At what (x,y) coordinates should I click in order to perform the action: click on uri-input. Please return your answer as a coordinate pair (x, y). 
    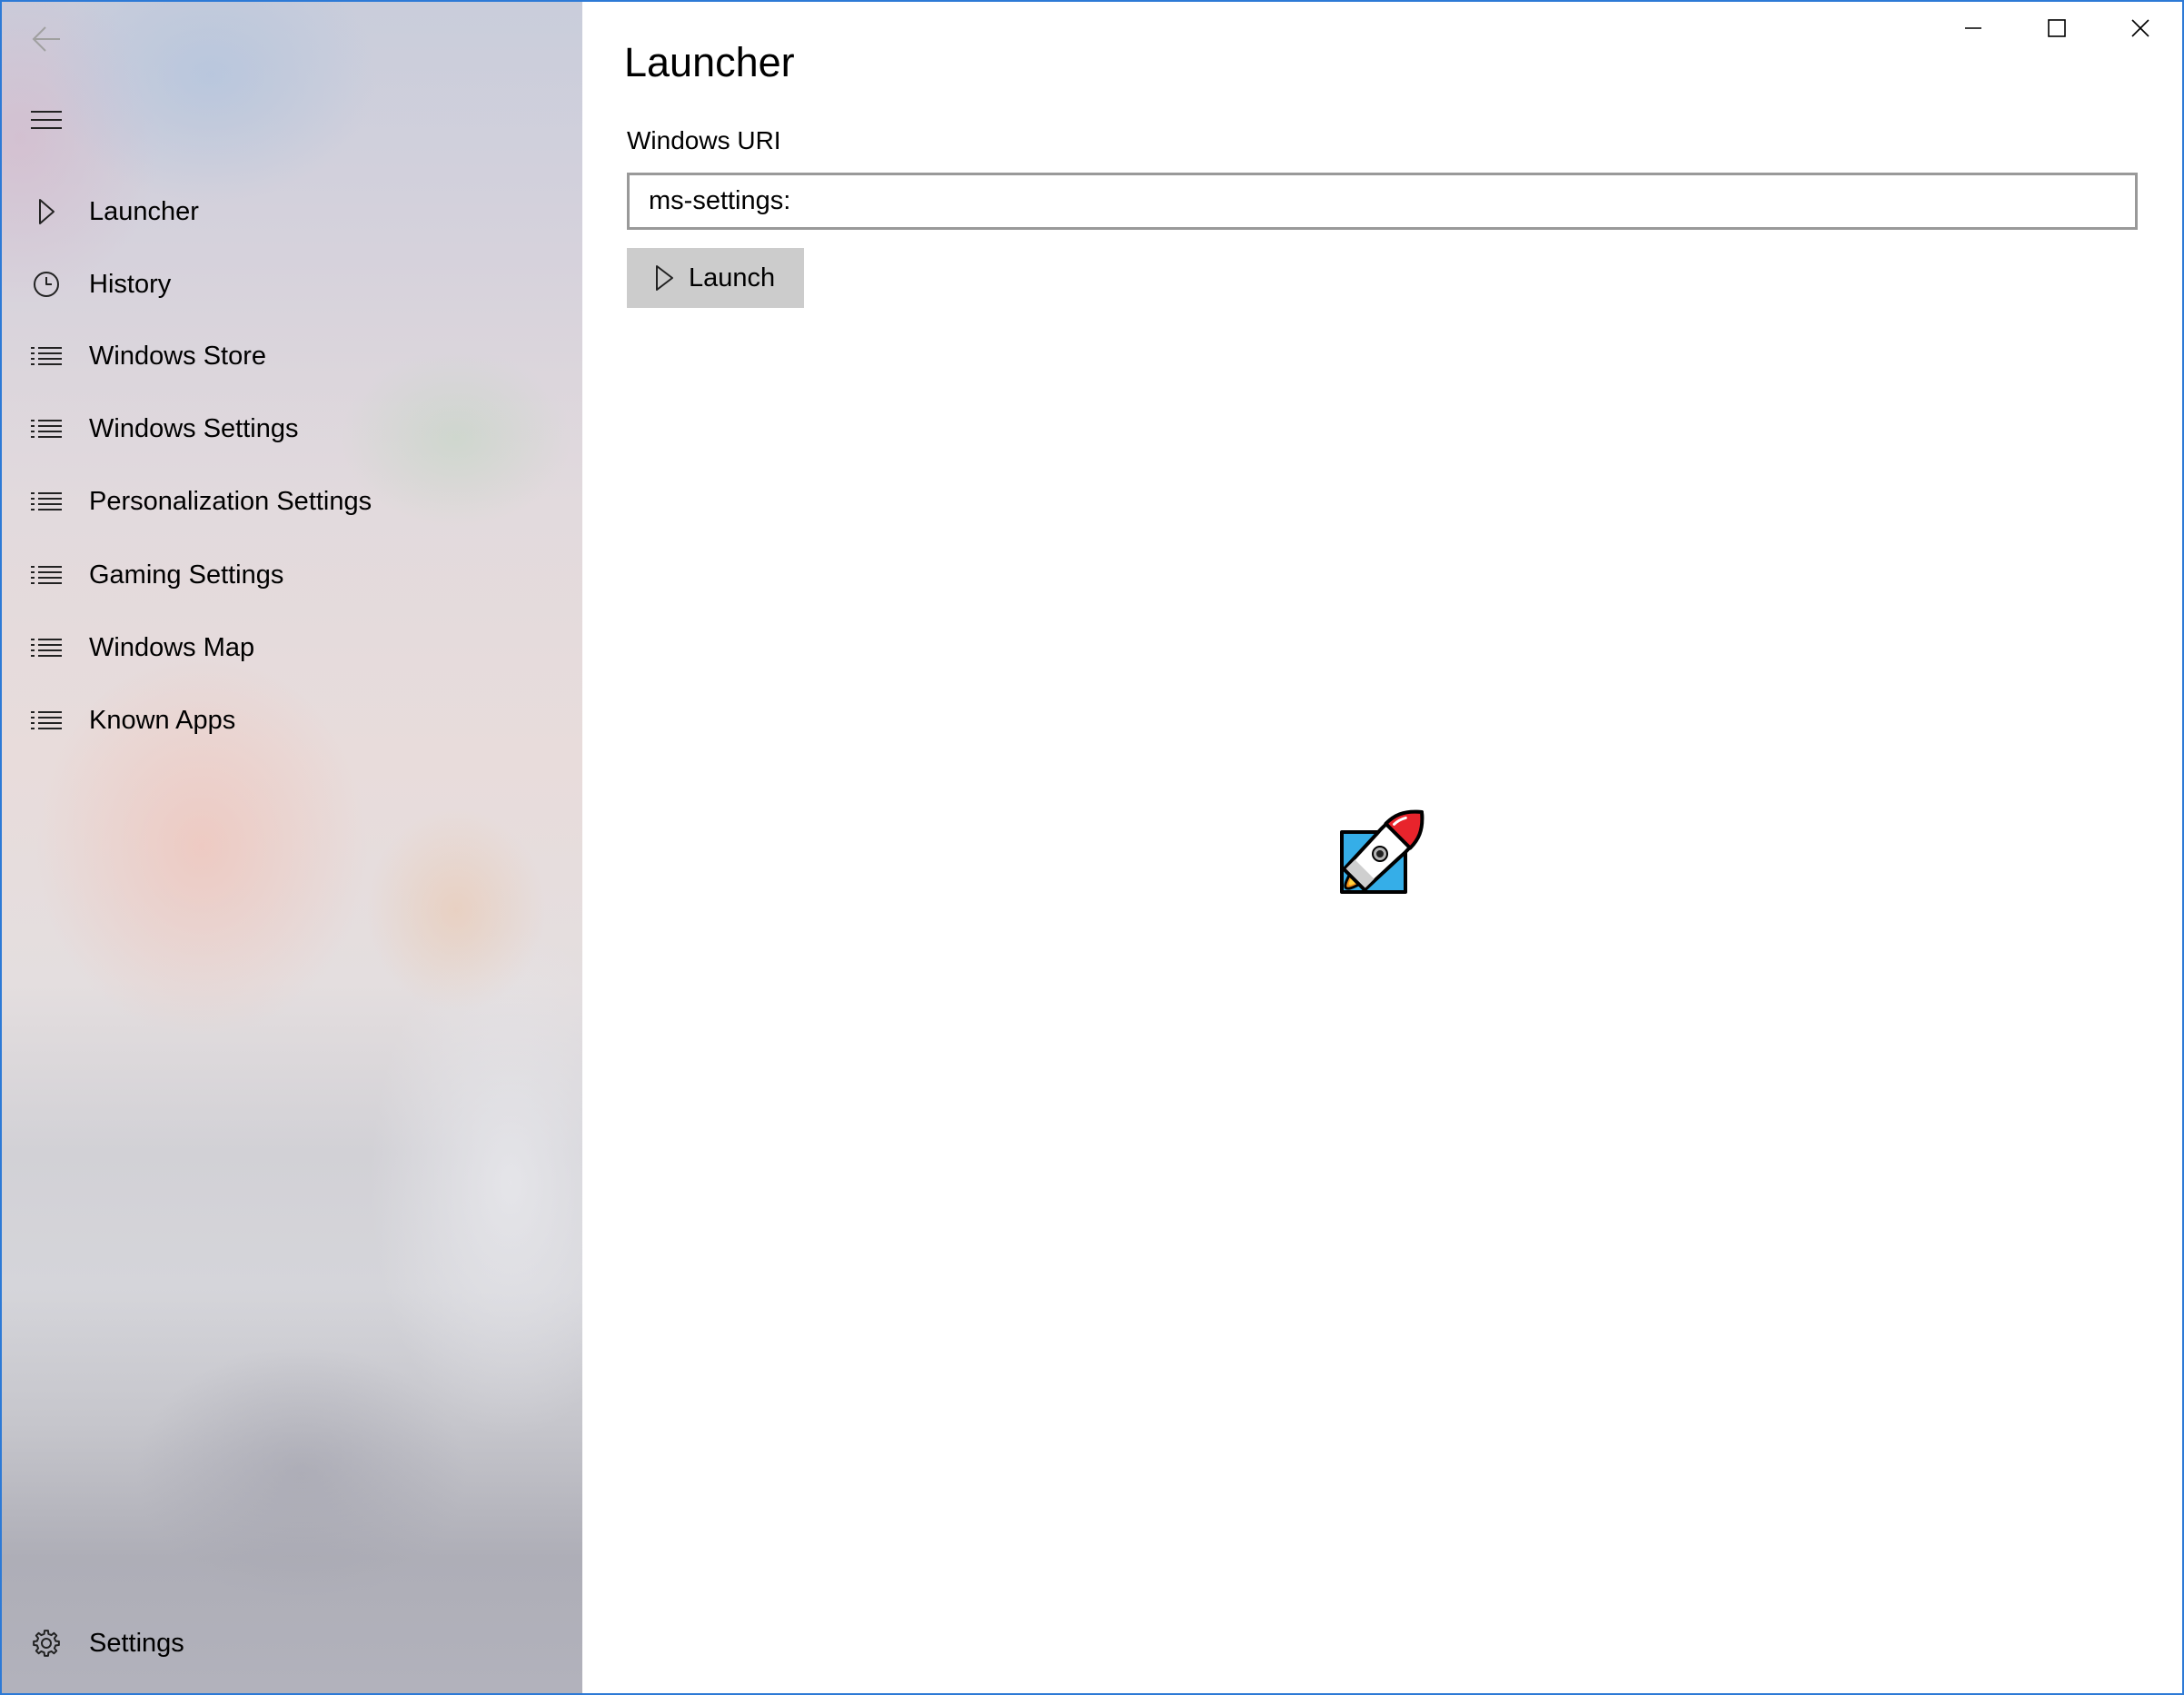
    Looking at the image, I should click on (1382, 202).